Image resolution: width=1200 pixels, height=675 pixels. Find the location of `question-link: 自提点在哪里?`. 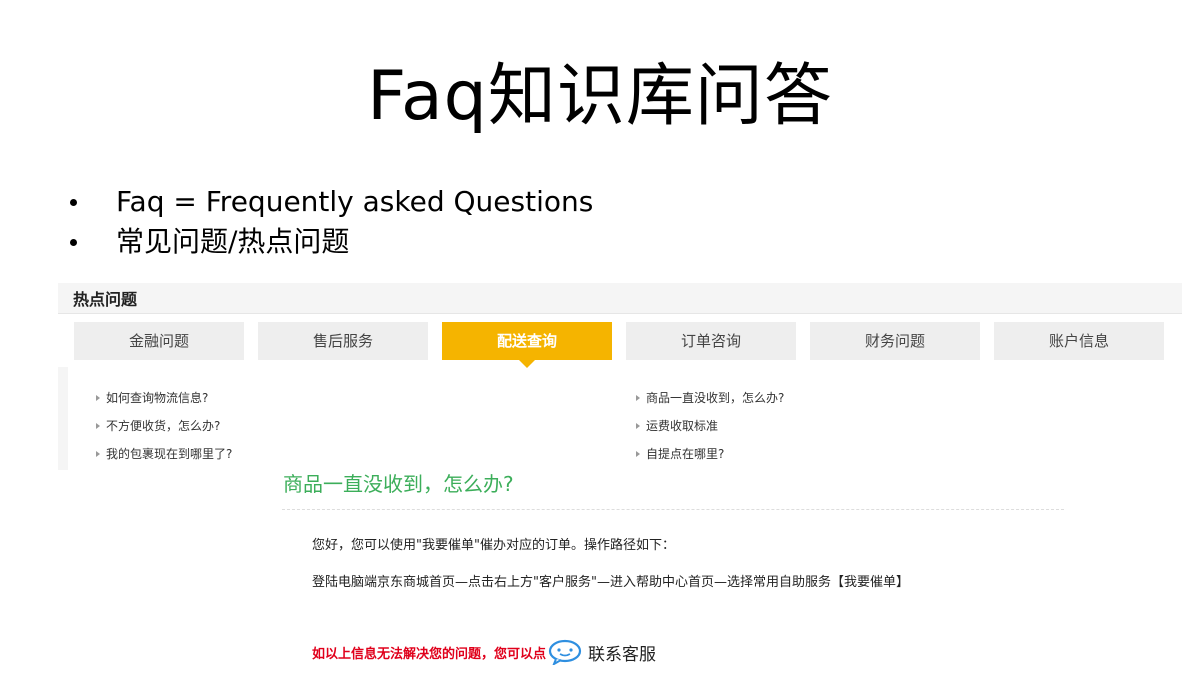

question-link: 自提点在哪里? is located at coordinates (709, 457).